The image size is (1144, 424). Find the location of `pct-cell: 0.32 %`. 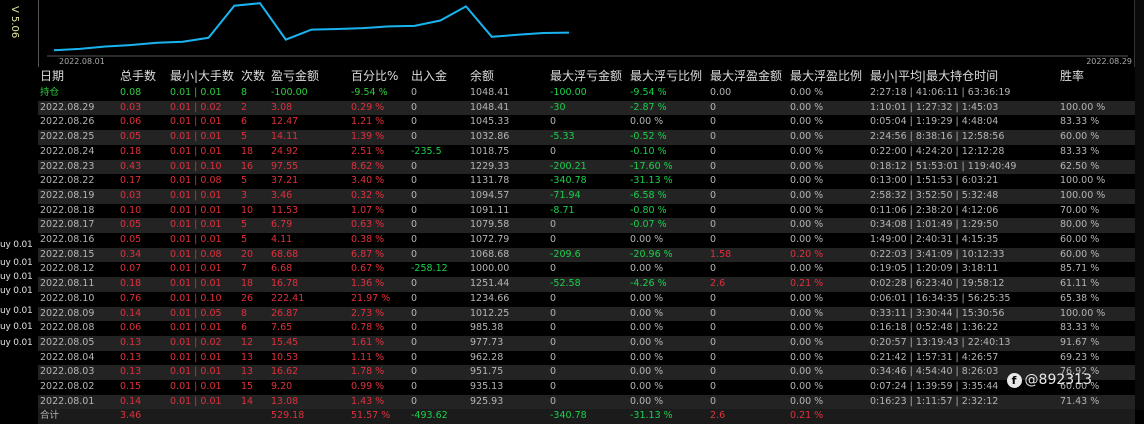

pct-cell: 0.32 % is located at coordinates (368, 195).